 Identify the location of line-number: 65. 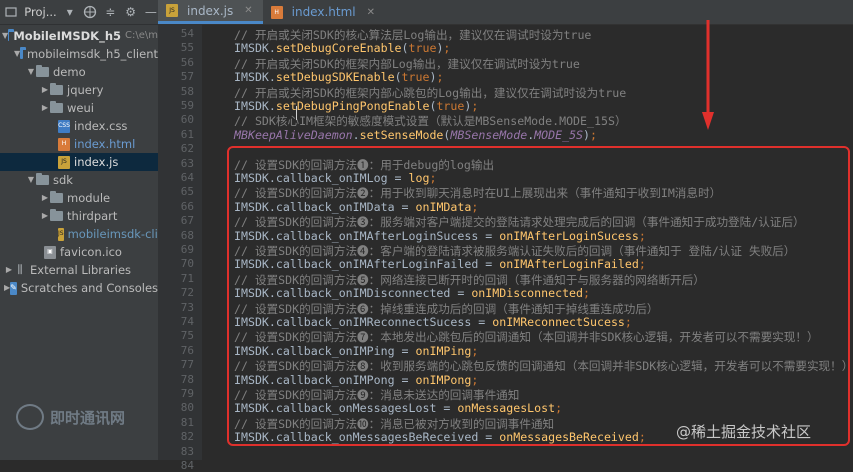
(187, 192).